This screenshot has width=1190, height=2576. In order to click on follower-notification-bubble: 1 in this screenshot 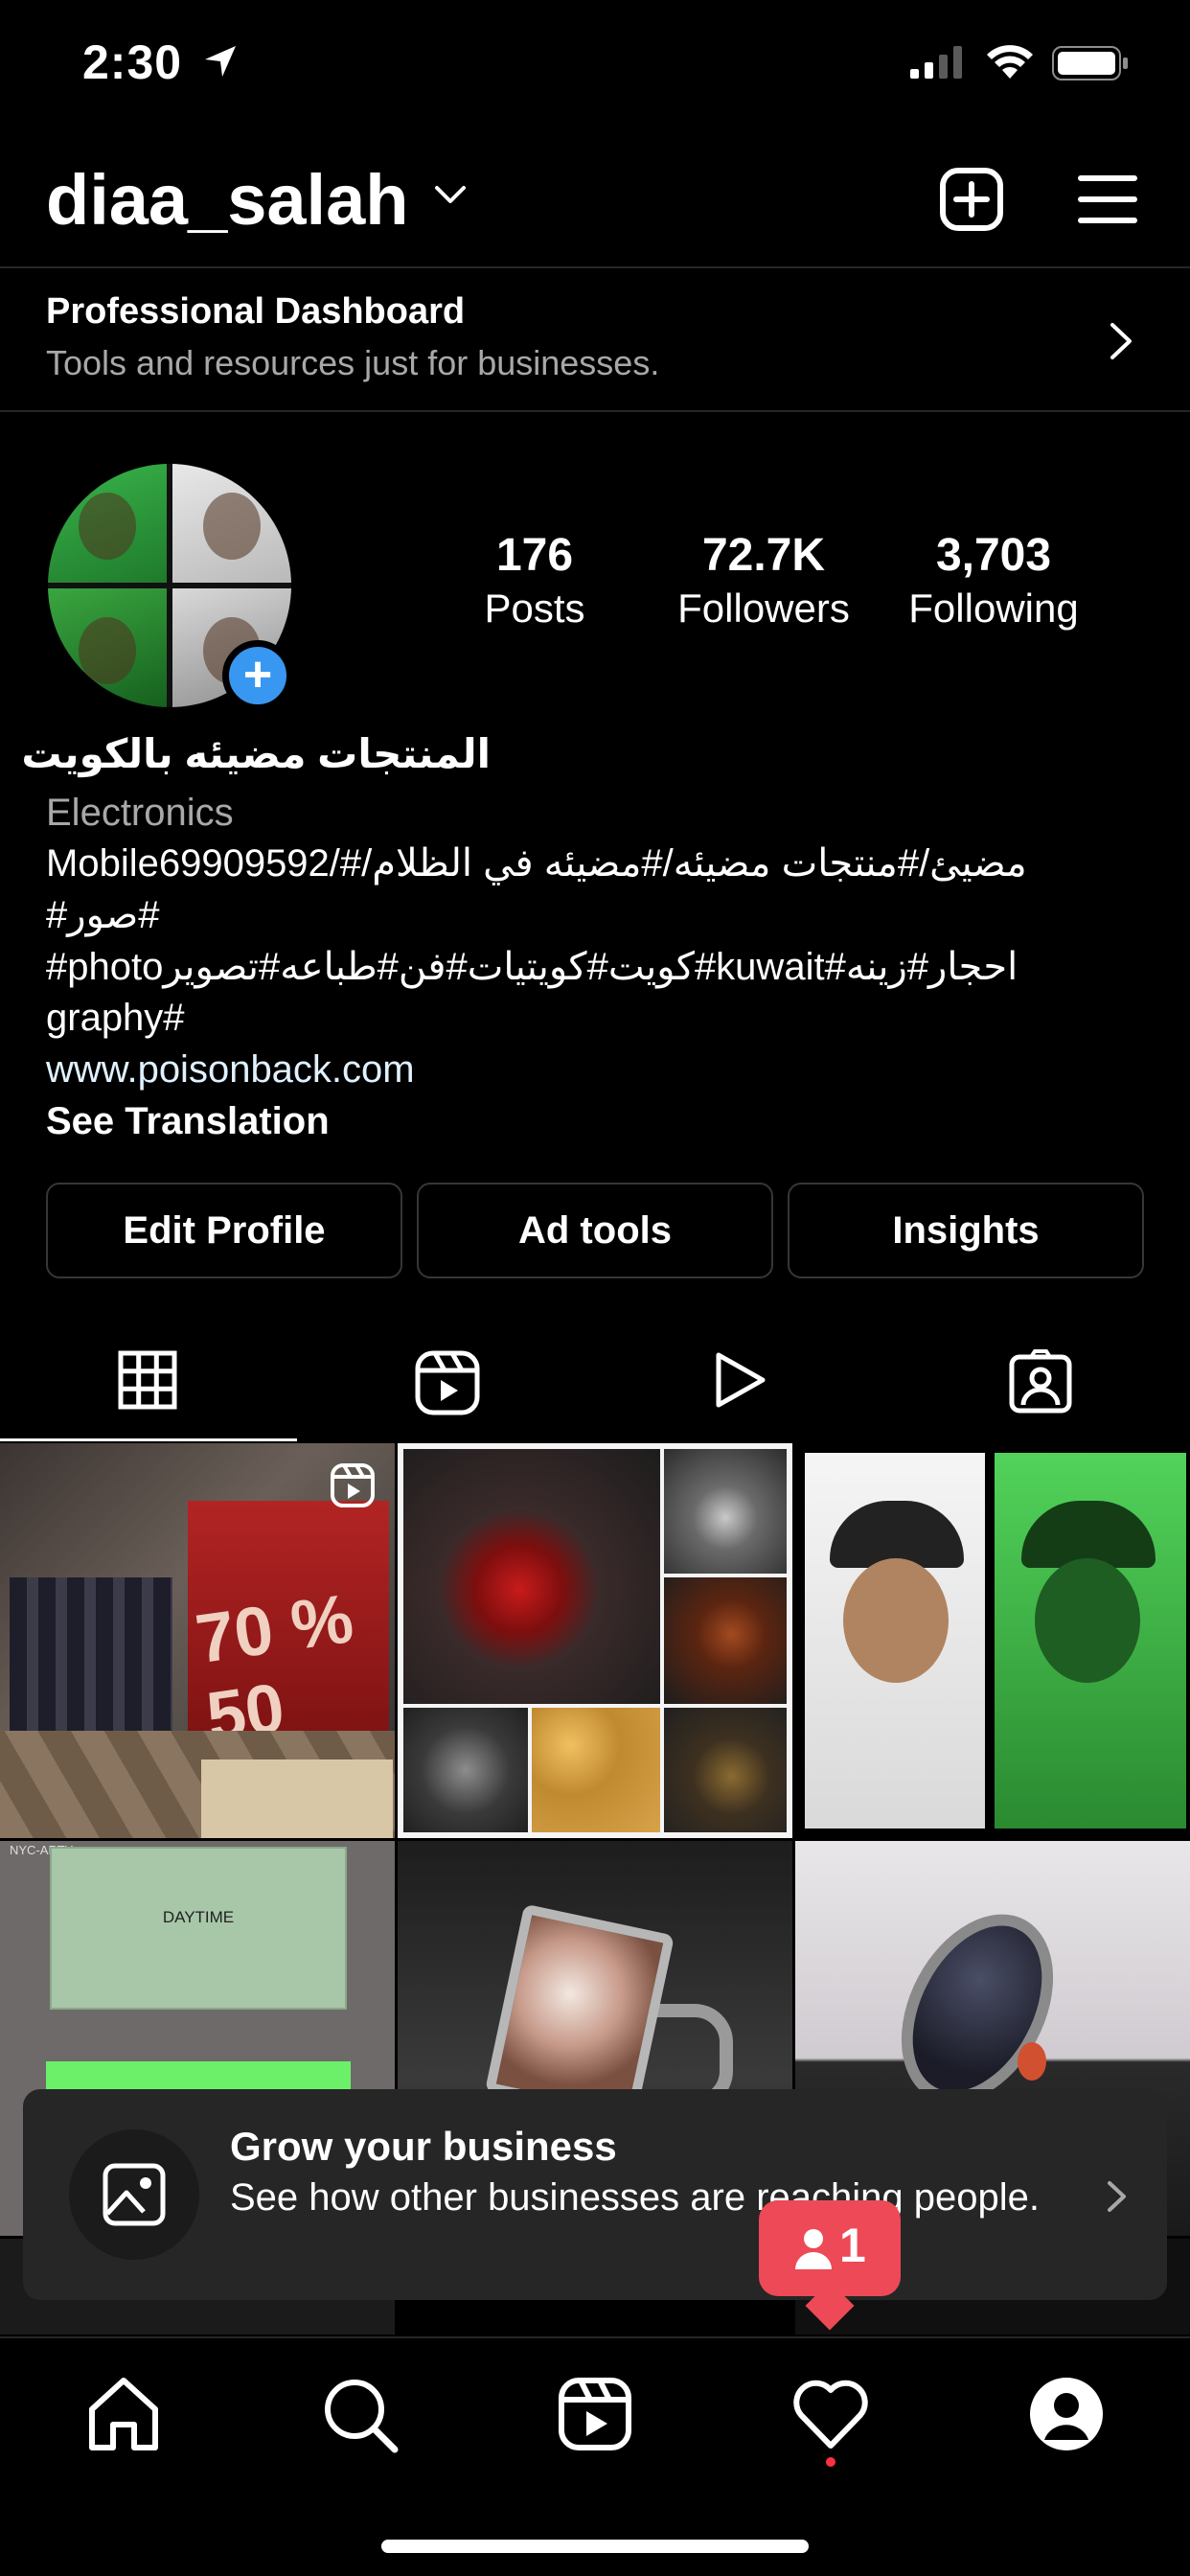, I will do `click(830, 2265)`.